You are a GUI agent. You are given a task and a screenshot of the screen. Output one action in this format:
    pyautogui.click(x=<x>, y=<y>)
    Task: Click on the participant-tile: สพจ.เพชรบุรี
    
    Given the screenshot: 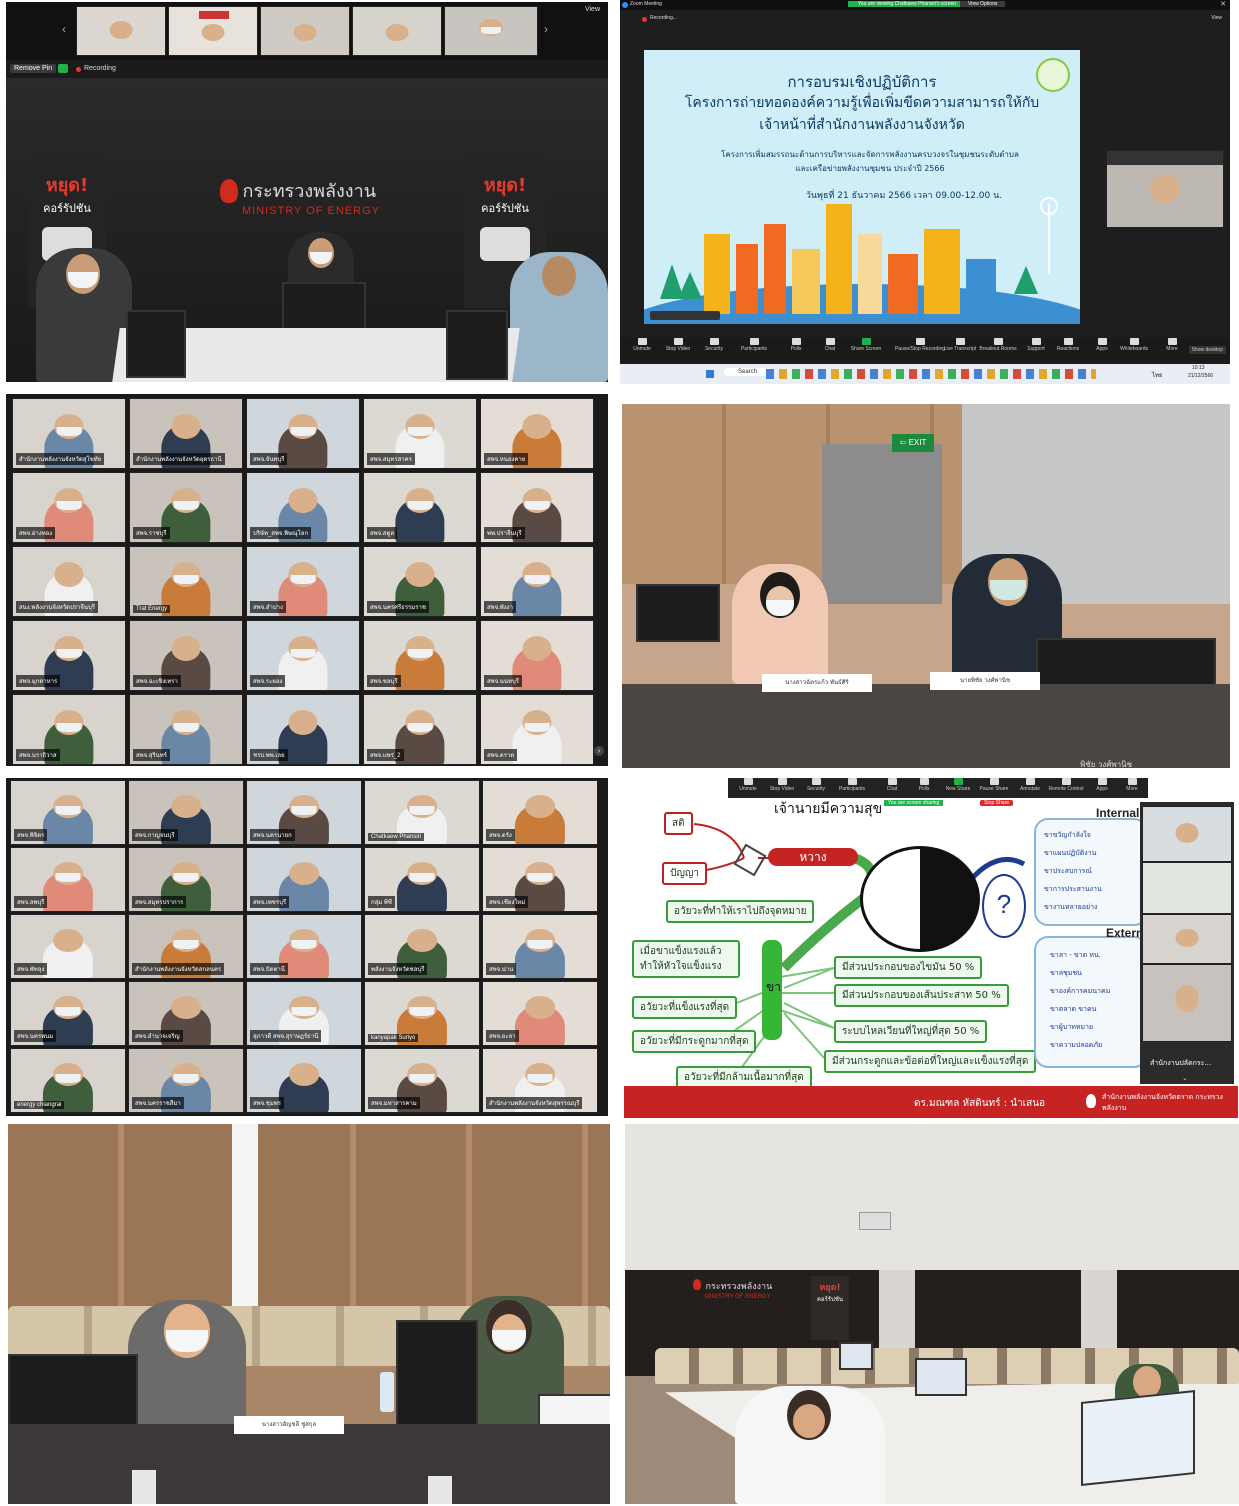 What is the action you would take?
    pyautogui.click(x=304, y=879)
    